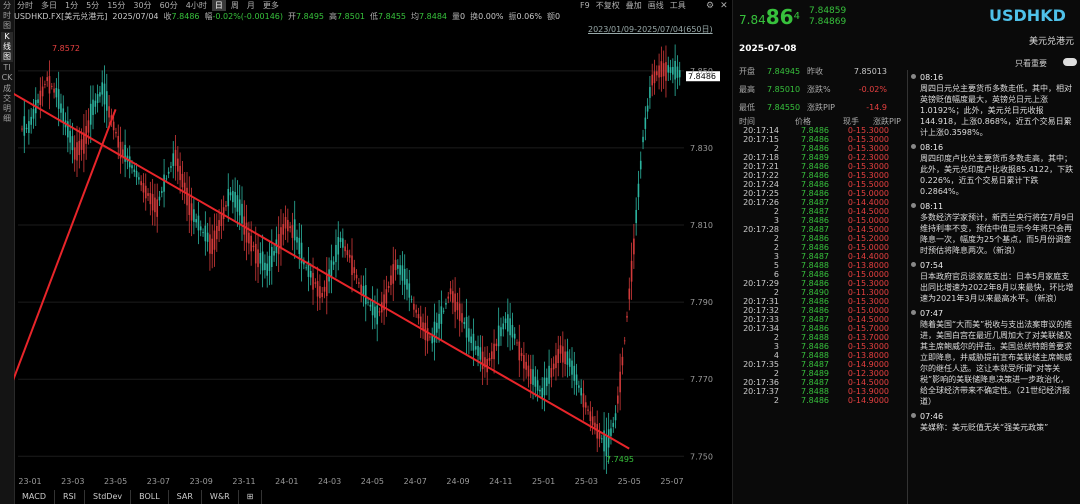 This screenshot has height=504, width=1080. What do you see at coordinates (70, 497) in the screenshot?
I see `tab-rsi: RSI` at bounding box center [70, 497].